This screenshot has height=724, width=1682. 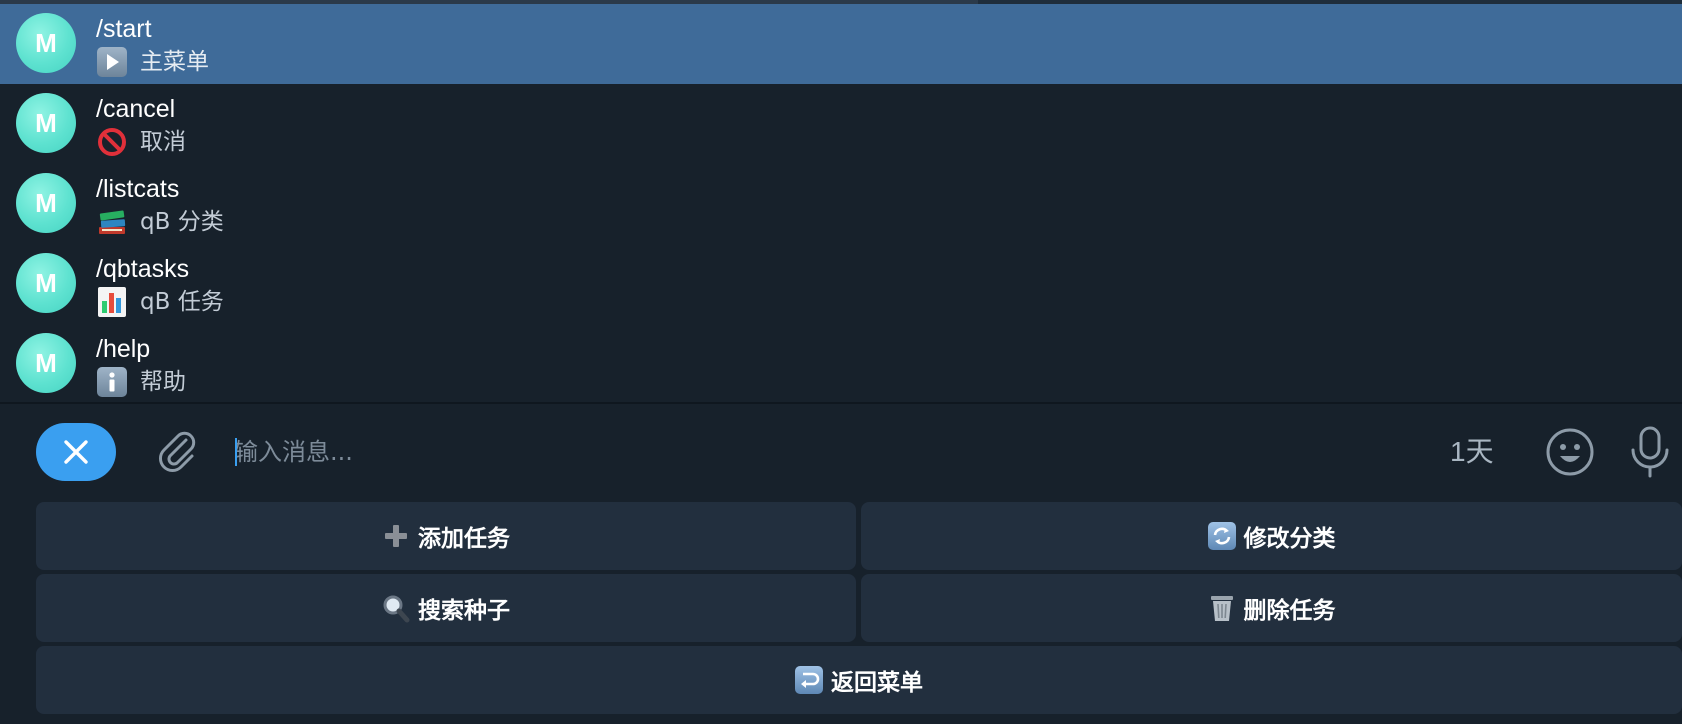 What do you see at coordinates (113, 142) in the screenshot?
I see `prohibited-icon` at bounding box center [113, 142].